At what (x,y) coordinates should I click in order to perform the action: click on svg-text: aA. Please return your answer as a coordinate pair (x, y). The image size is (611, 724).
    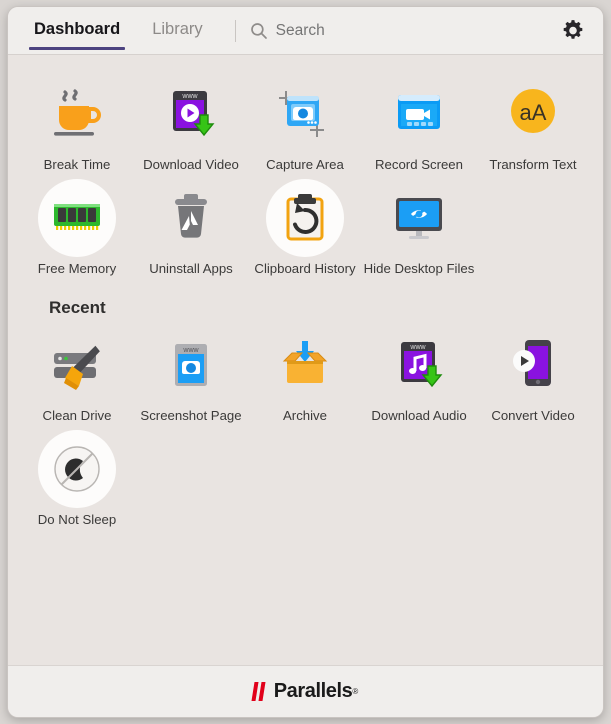
    Looking at the image, I should click on (533, 112).